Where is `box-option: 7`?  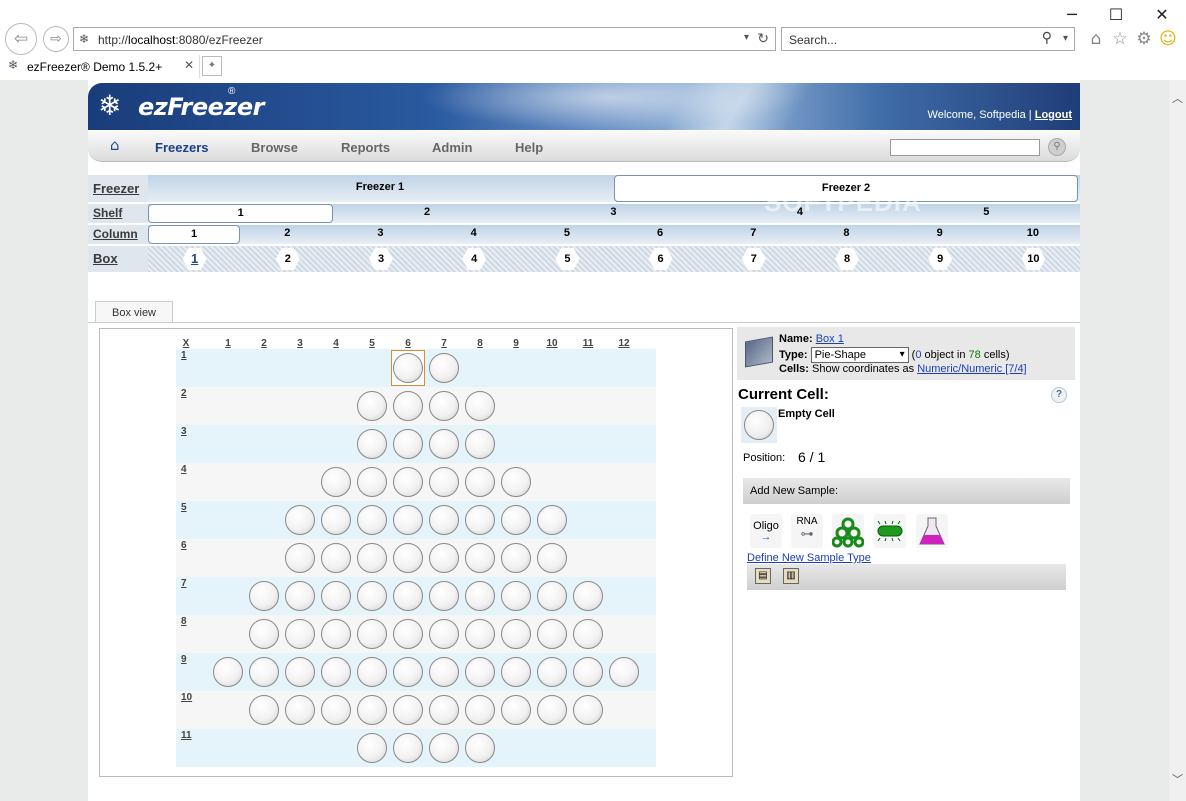 box-option: 7 is located at coordinates (753, 259).